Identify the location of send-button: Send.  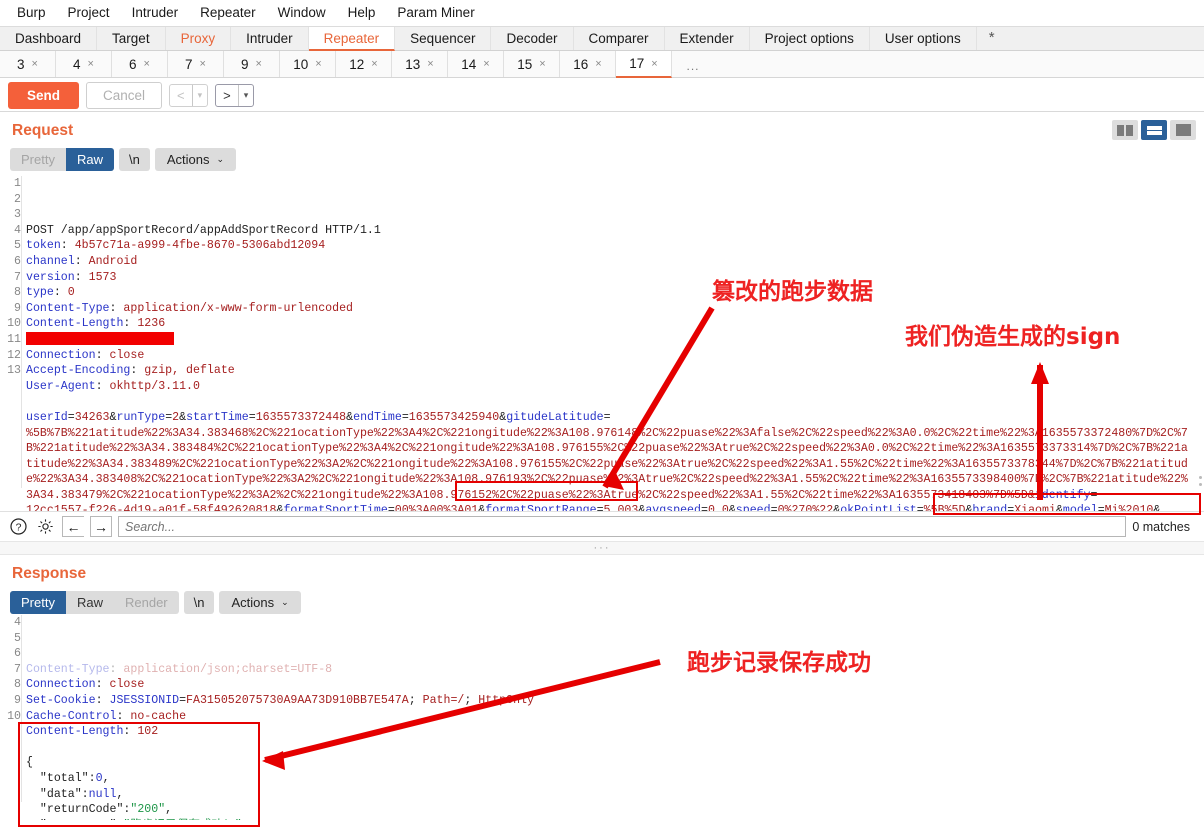
(44, 95).